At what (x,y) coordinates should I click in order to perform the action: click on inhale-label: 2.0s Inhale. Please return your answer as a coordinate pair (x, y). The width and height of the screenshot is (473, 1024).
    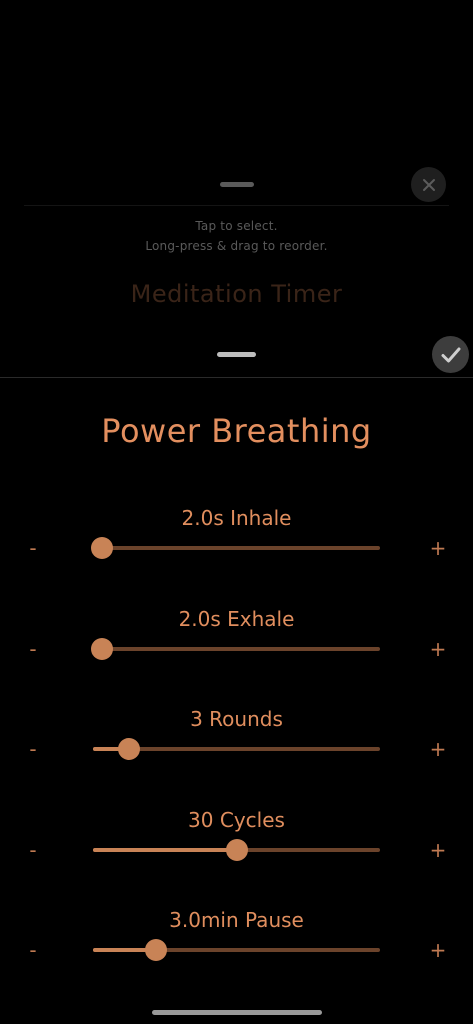
    Looking at the image, I should click on (236, 518).